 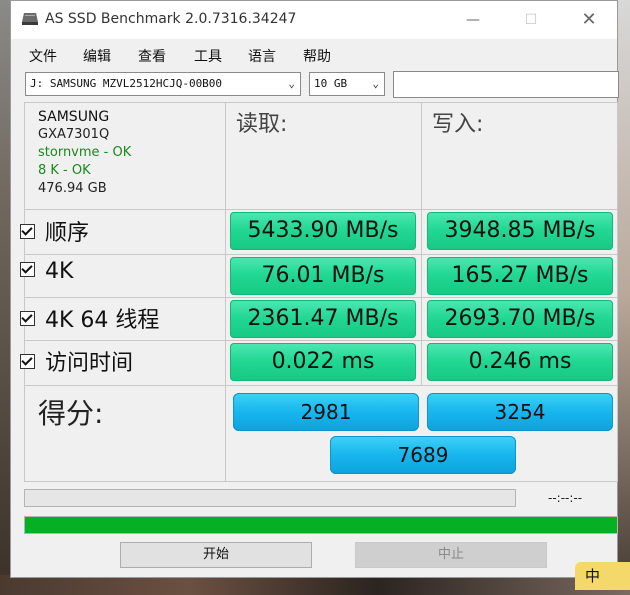 I want to click on device-capacity: 476.94 GB, so click(x=72, y=188).